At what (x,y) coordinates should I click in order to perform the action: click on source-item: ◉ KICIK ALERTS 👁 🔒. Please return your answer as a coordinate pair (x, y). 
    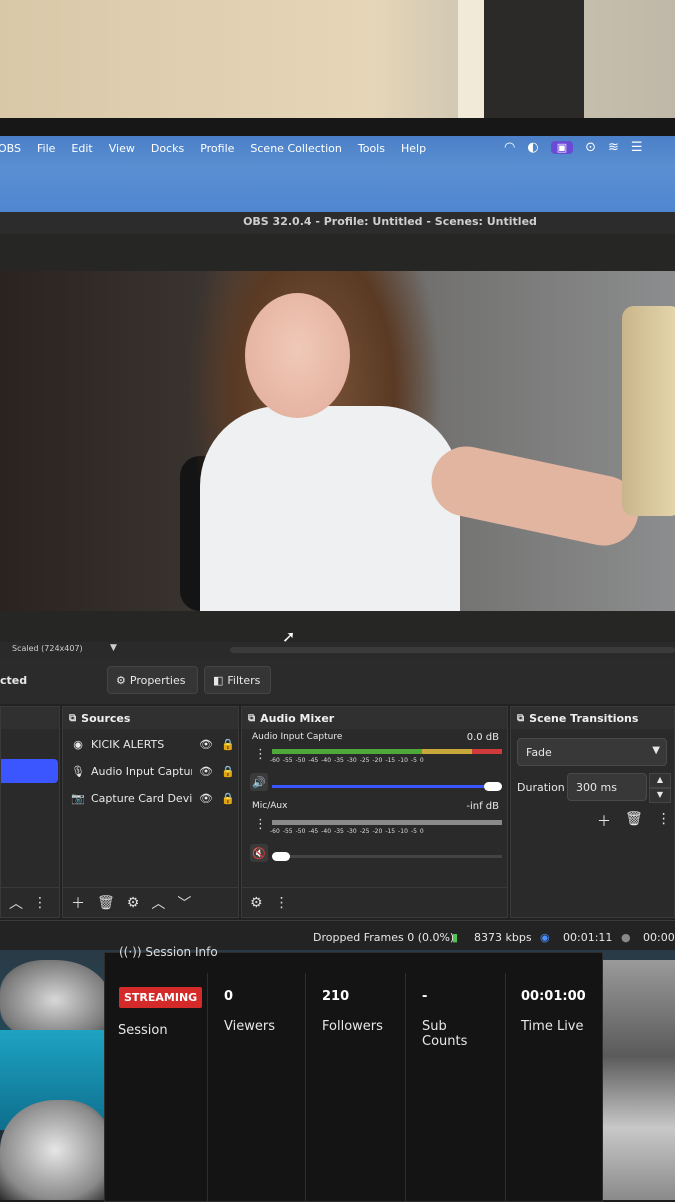
    Looking at the image, I should click on (153, 744).